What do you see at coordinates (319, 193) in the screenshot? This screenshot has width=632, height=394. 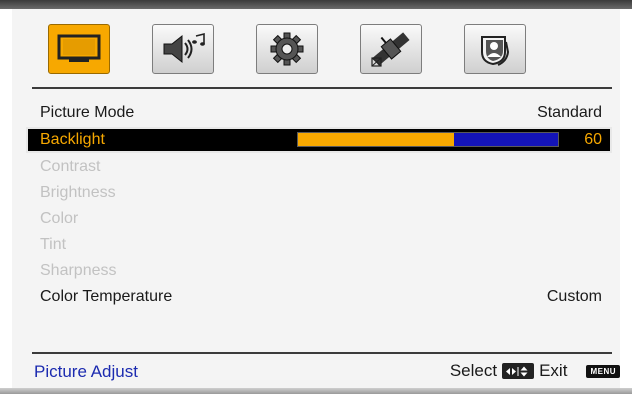 I see `menu-item-brightness: Brightness` at bounding box center [319, 193].